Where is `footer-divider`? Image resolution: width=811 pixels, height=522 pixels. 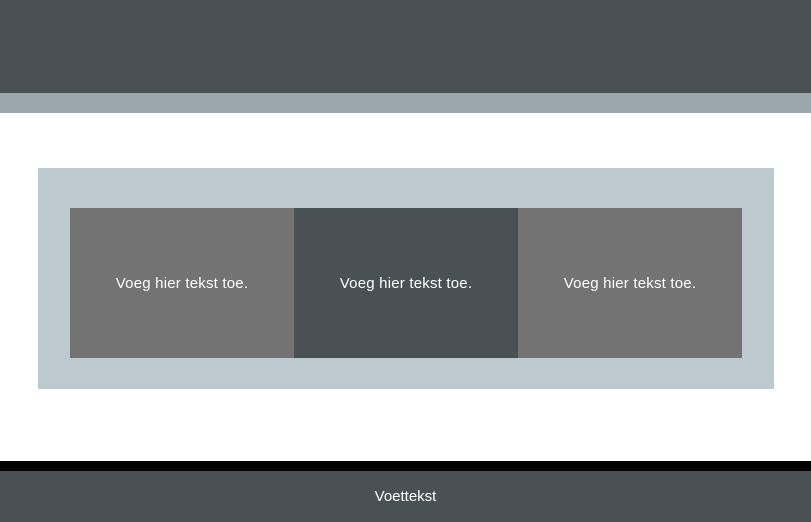 footer-divider is located at coordinates (405, 466).